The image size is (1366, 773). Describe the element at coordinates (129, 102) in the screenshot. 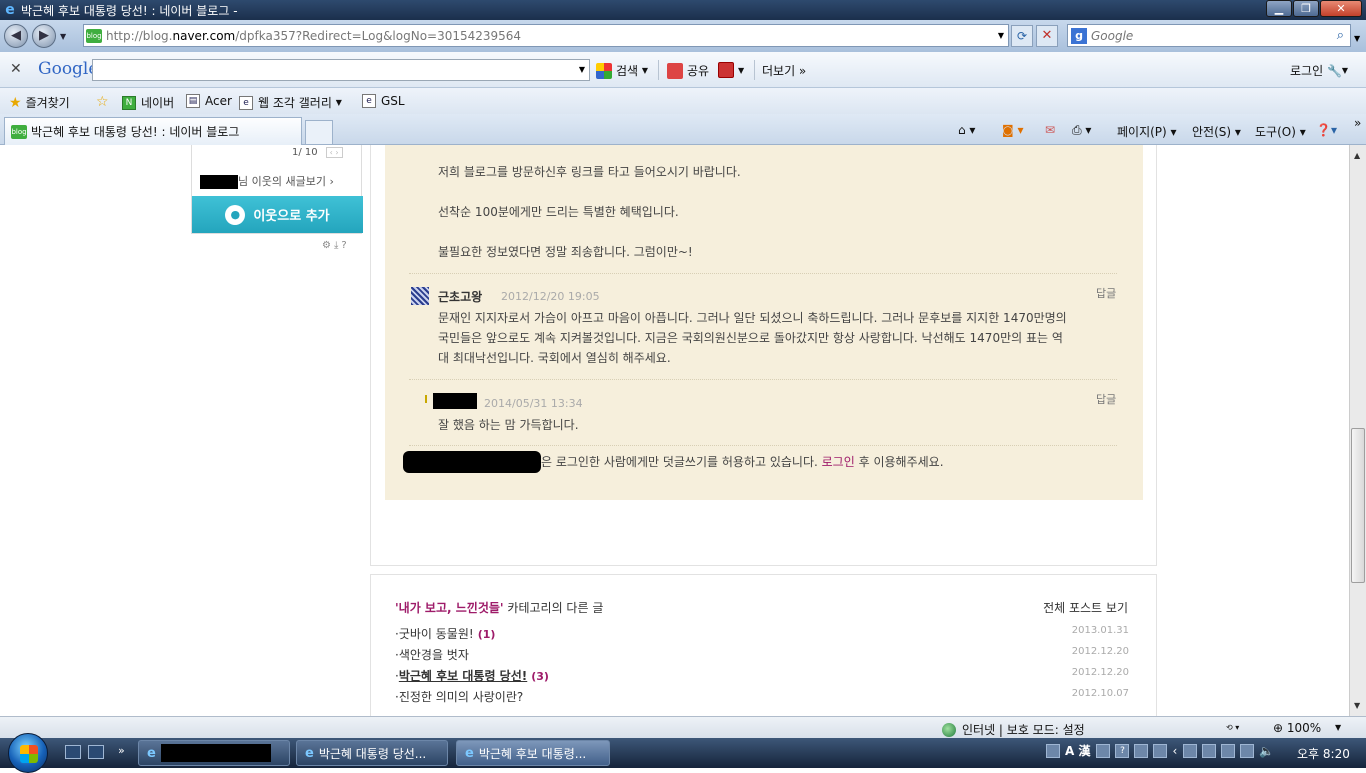

I see `naver-icon: N` at that location.